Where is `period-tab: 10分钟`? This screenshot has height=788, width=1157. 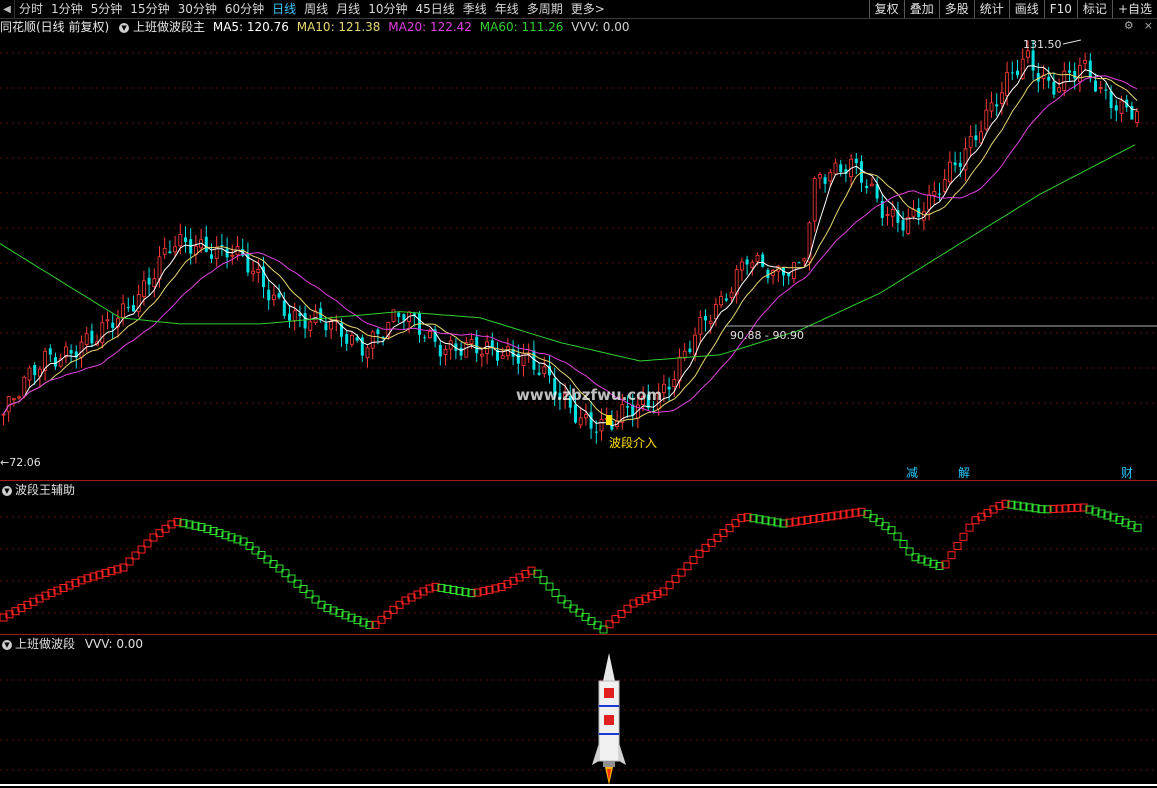 period-tab: 10分钟 is located at coordinates (387, 9).